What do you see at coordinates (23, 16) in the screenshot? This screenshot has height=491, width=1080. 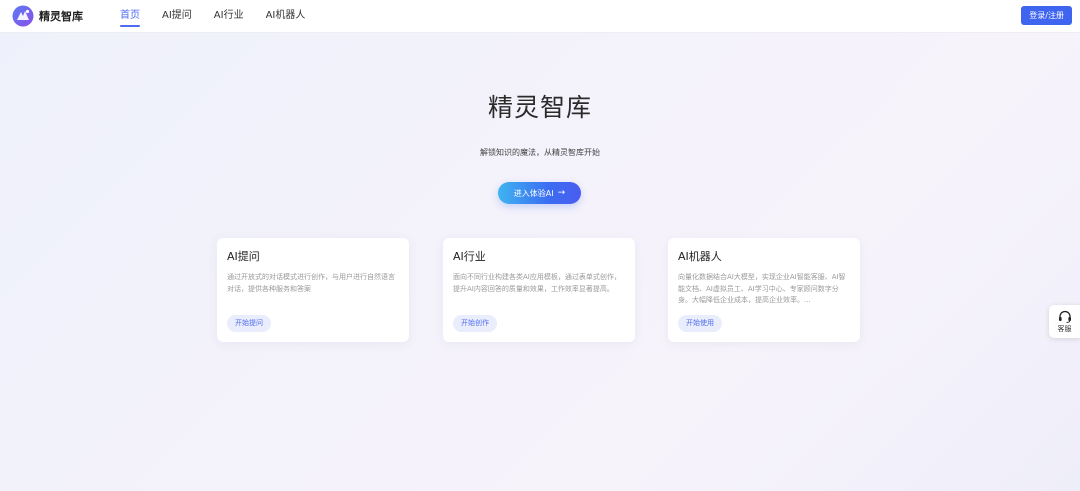 I see `logo-icon` at bounding box center [23, 16].